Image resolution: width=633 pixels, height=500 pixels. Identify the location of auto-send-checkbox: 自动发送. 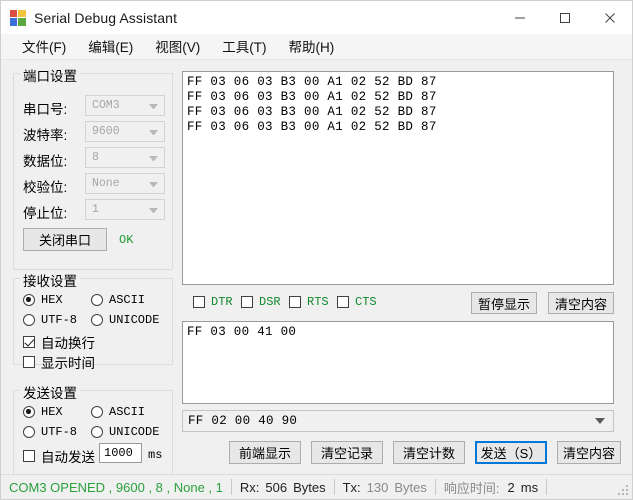
(59, 456).